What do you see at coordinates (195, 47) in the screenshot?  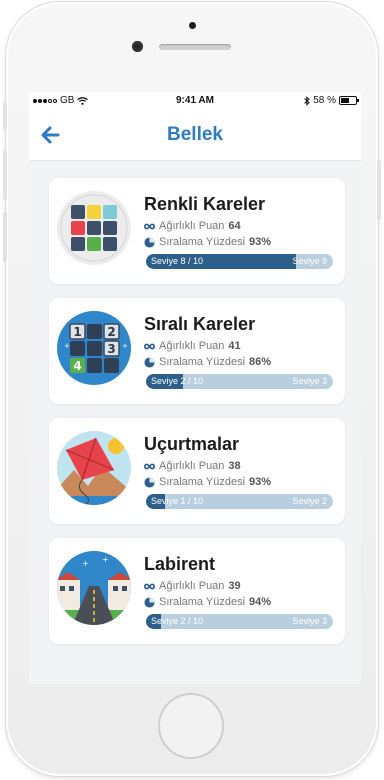 I see `earpiece-speaker` at bounding box center [195, 47].